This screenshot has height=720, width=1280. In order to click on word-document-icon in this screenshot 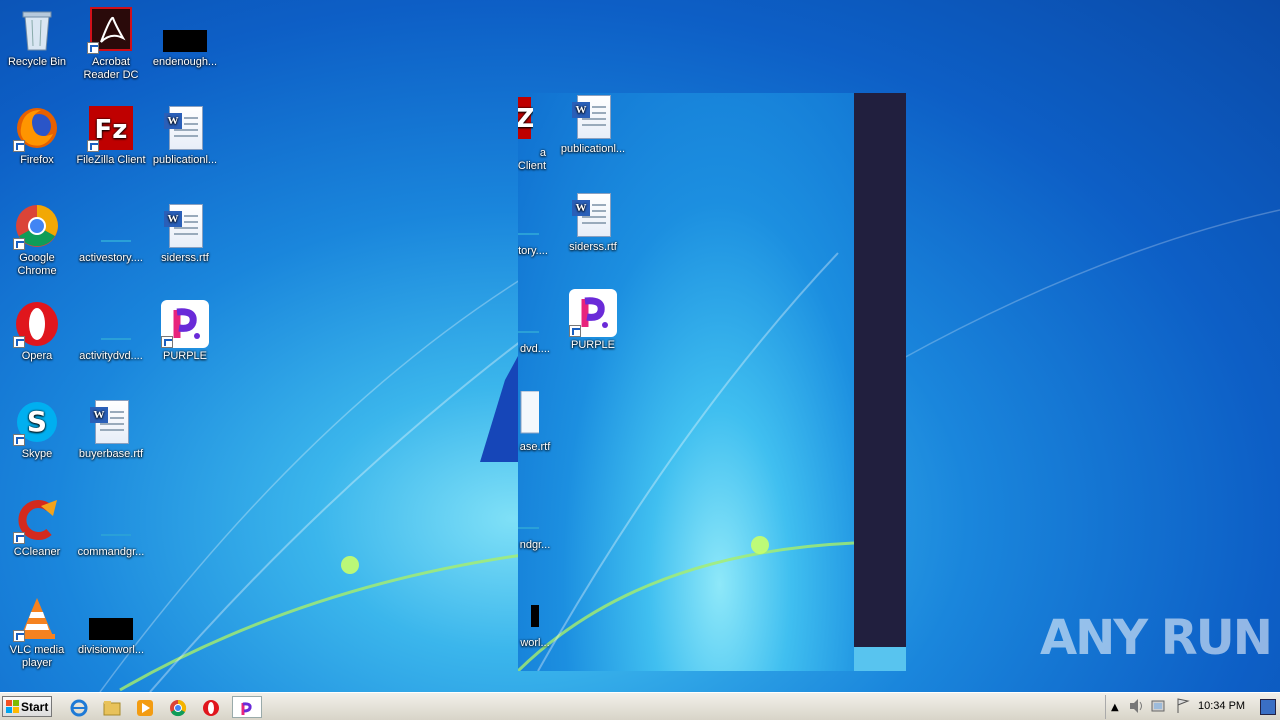, I will do `click(532, 412)`.